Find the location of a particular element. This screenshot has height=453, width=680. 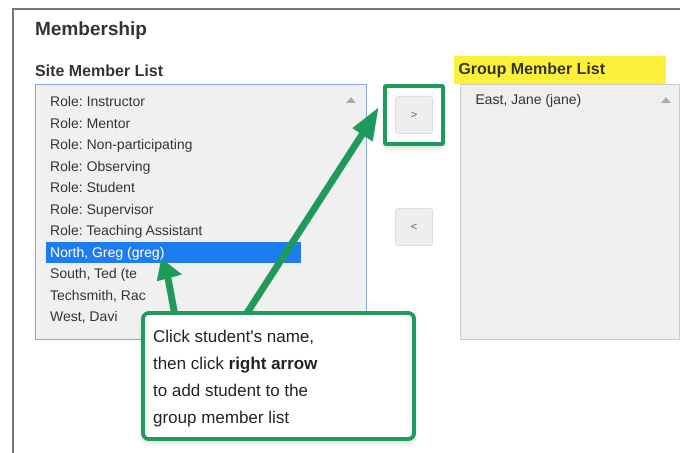

list-title: Site Member List is located at coordinates (99, 72).